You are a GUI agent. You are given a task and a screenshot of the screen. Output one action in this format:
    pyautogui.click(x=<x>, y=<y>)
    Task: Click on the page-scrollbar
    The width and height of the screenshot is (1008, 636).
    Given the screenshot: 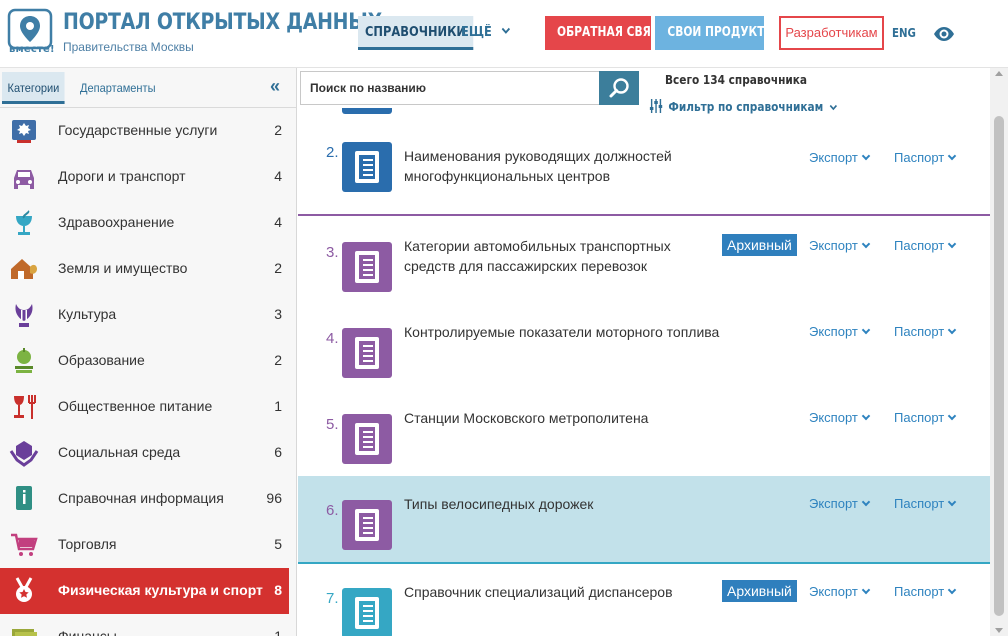 What is the action you would take?
    pyautogui.click(x=999, y=352)
    